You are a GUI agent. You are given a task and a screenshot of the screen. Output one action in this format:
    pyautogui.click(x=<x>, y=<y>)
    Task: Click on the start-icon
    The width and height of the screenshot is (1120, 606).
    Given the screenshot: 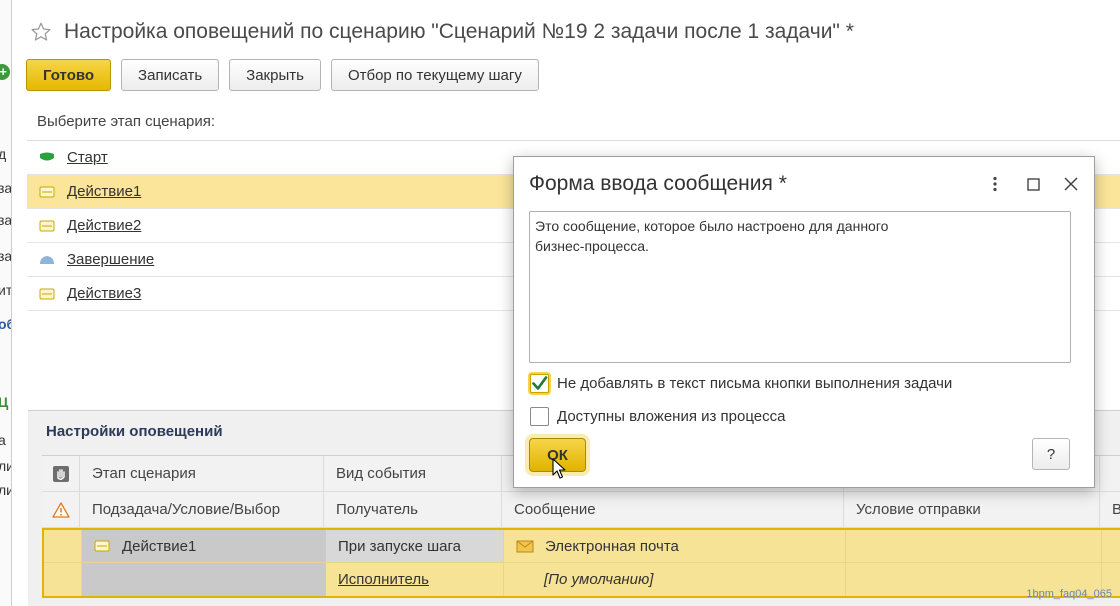 What is the action you would take?
    pyautogui.click(x=47, y=156)
    